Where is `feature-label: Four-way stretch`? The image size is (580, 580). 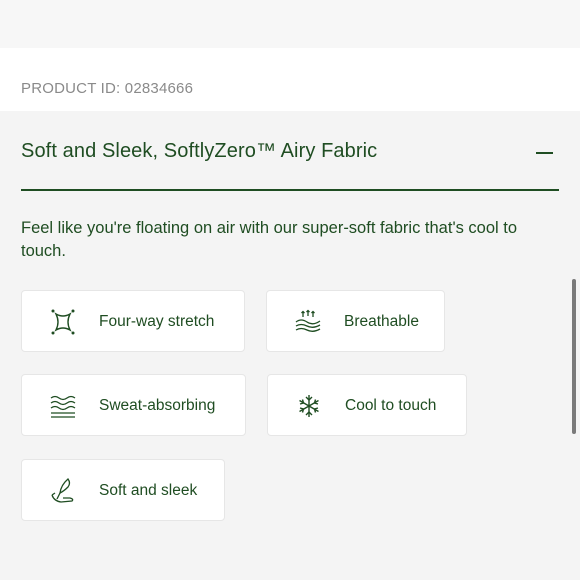
feature-label: Four-way stretch is located at coordinates (157, 321).